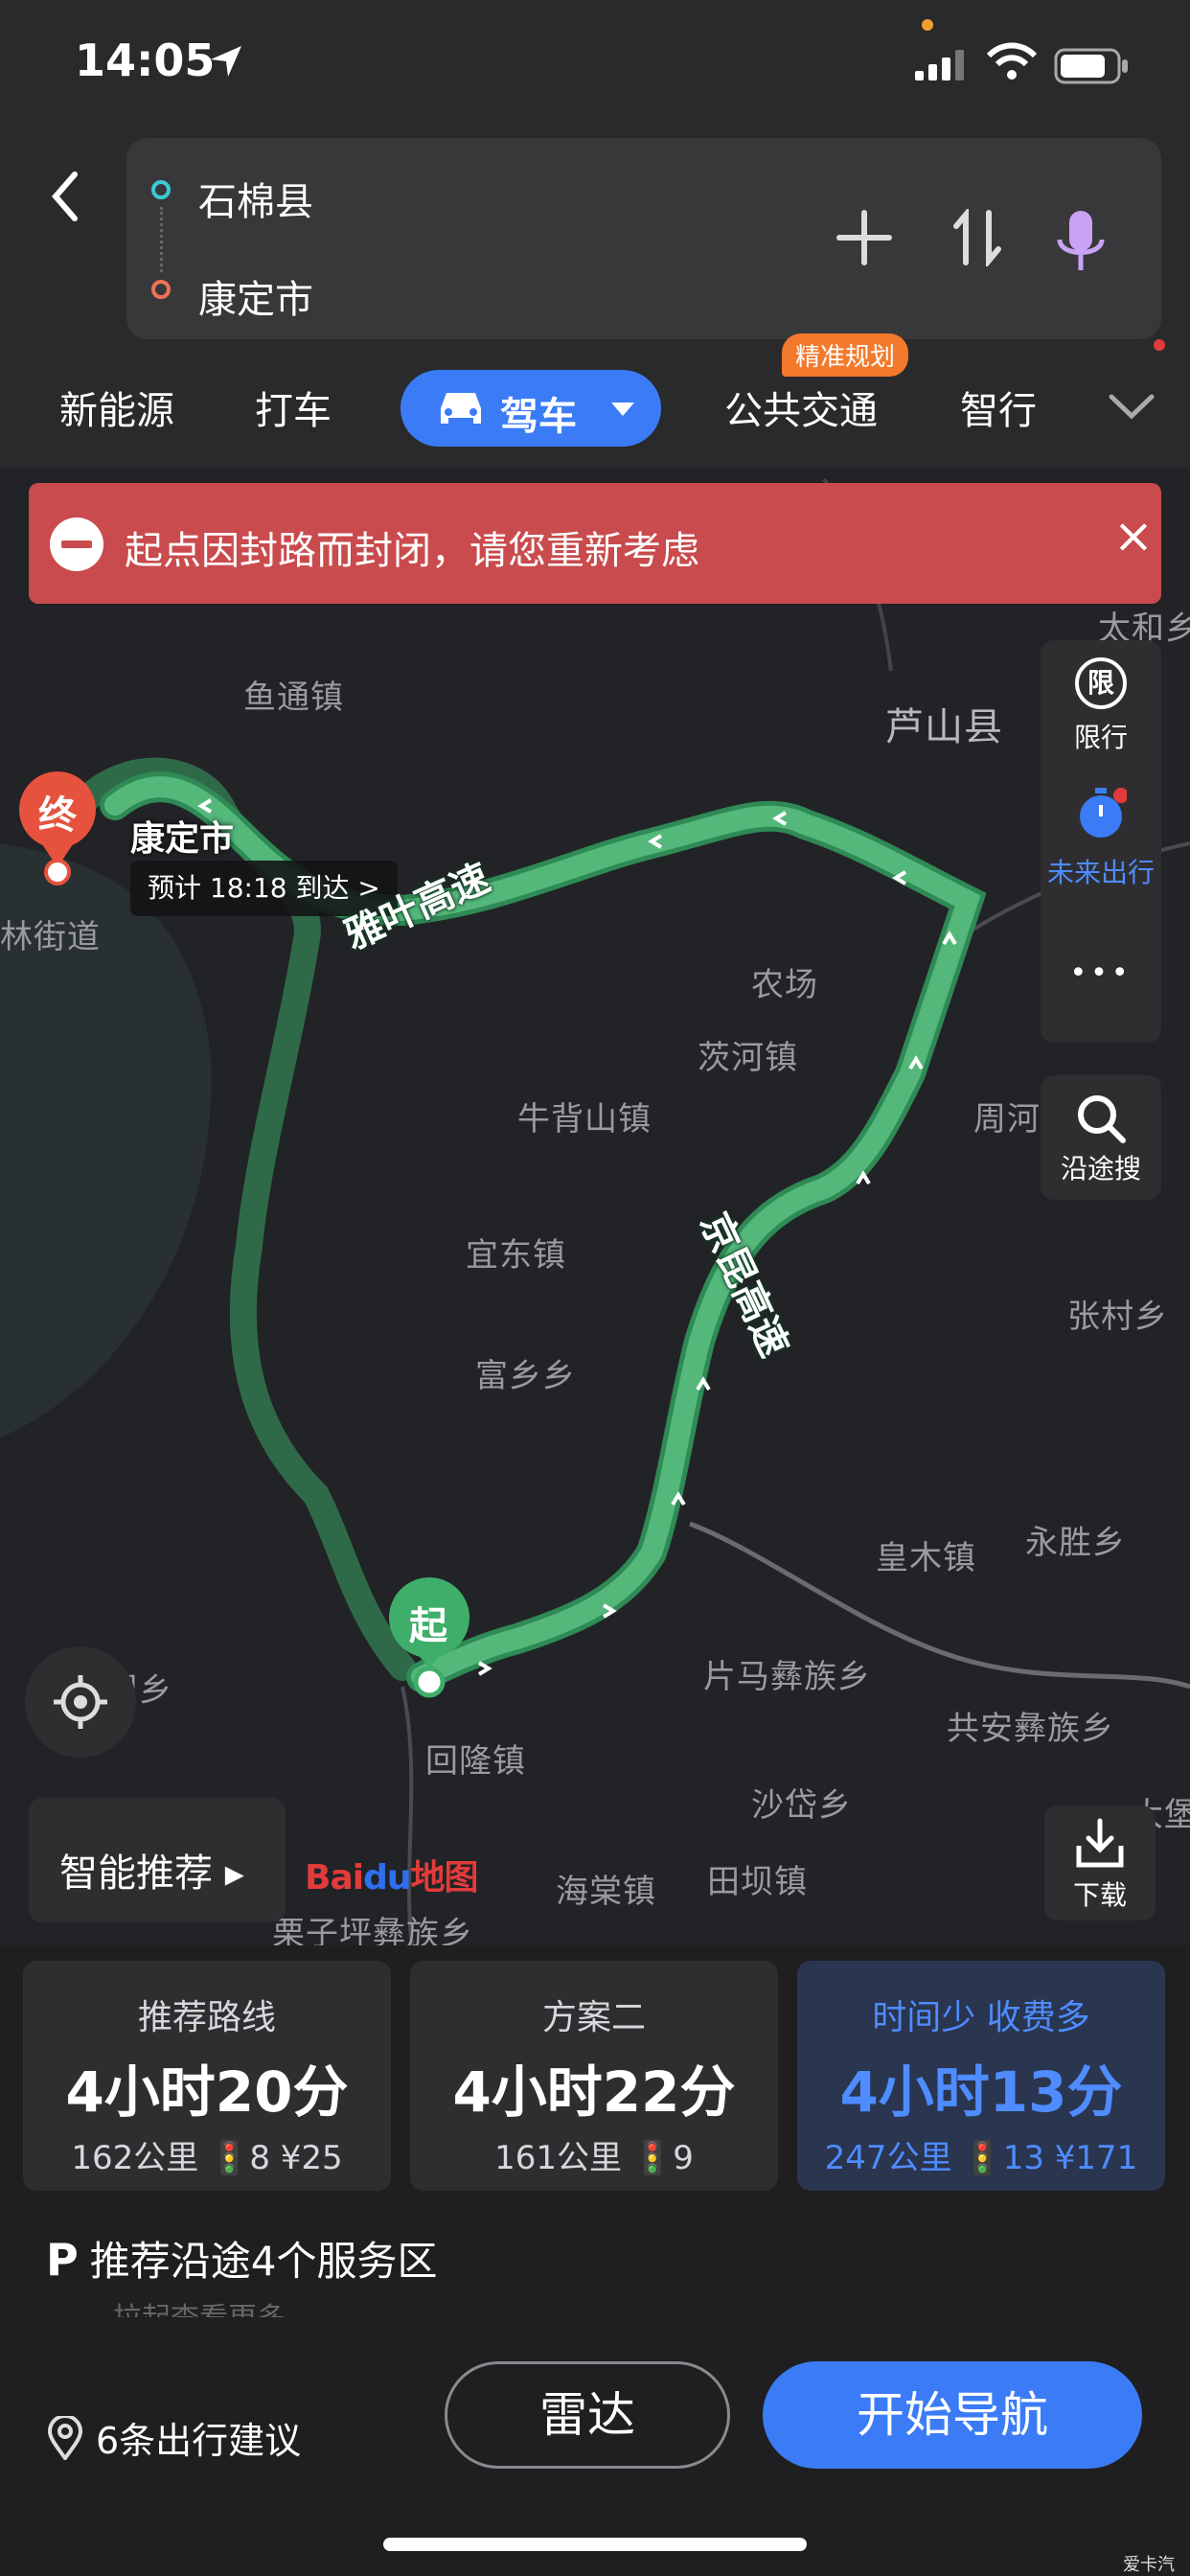 The width and height of the screenshot is (1190, 2576). I want to click on place-label: 林街道, so click(51, 937).